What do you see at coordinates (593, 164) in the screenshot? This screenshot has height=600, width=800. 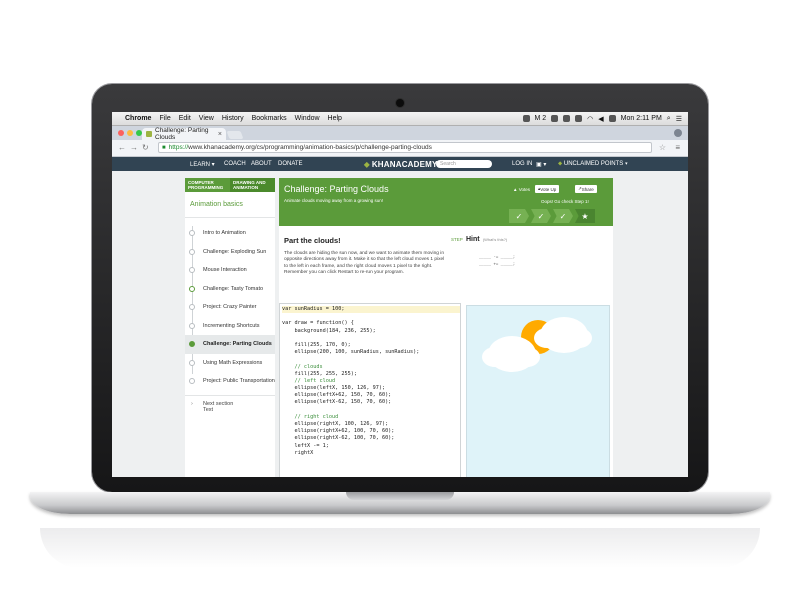 I see `nav-unclaimed-points: ⬥ UNCLAIMED POINTS ▾` at bounding box center [593, 164].